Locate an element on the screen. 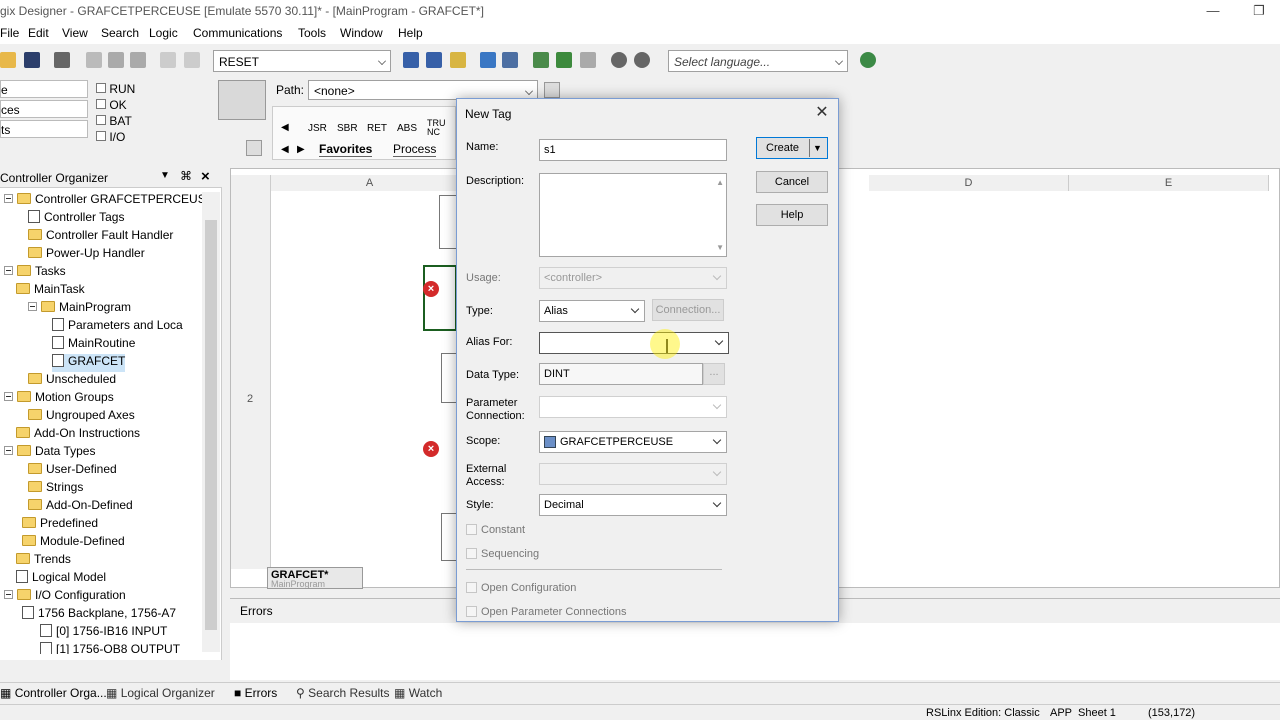 This screenshot has height=720, width=1280. cut-icon is located at coordinates (94, 60).